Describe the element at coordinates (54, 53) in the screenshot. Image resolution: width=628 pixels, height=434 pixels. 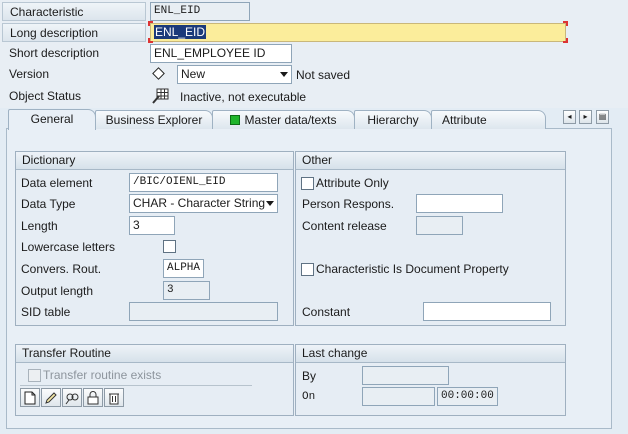
I see `short-description-label: Short description` at that location.